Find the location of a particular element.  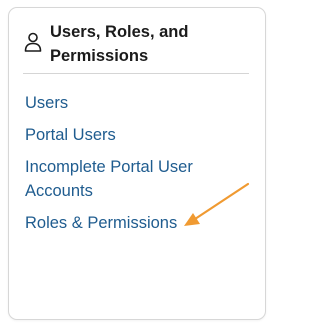

users-link: Users is located at coordinates (46, 103).